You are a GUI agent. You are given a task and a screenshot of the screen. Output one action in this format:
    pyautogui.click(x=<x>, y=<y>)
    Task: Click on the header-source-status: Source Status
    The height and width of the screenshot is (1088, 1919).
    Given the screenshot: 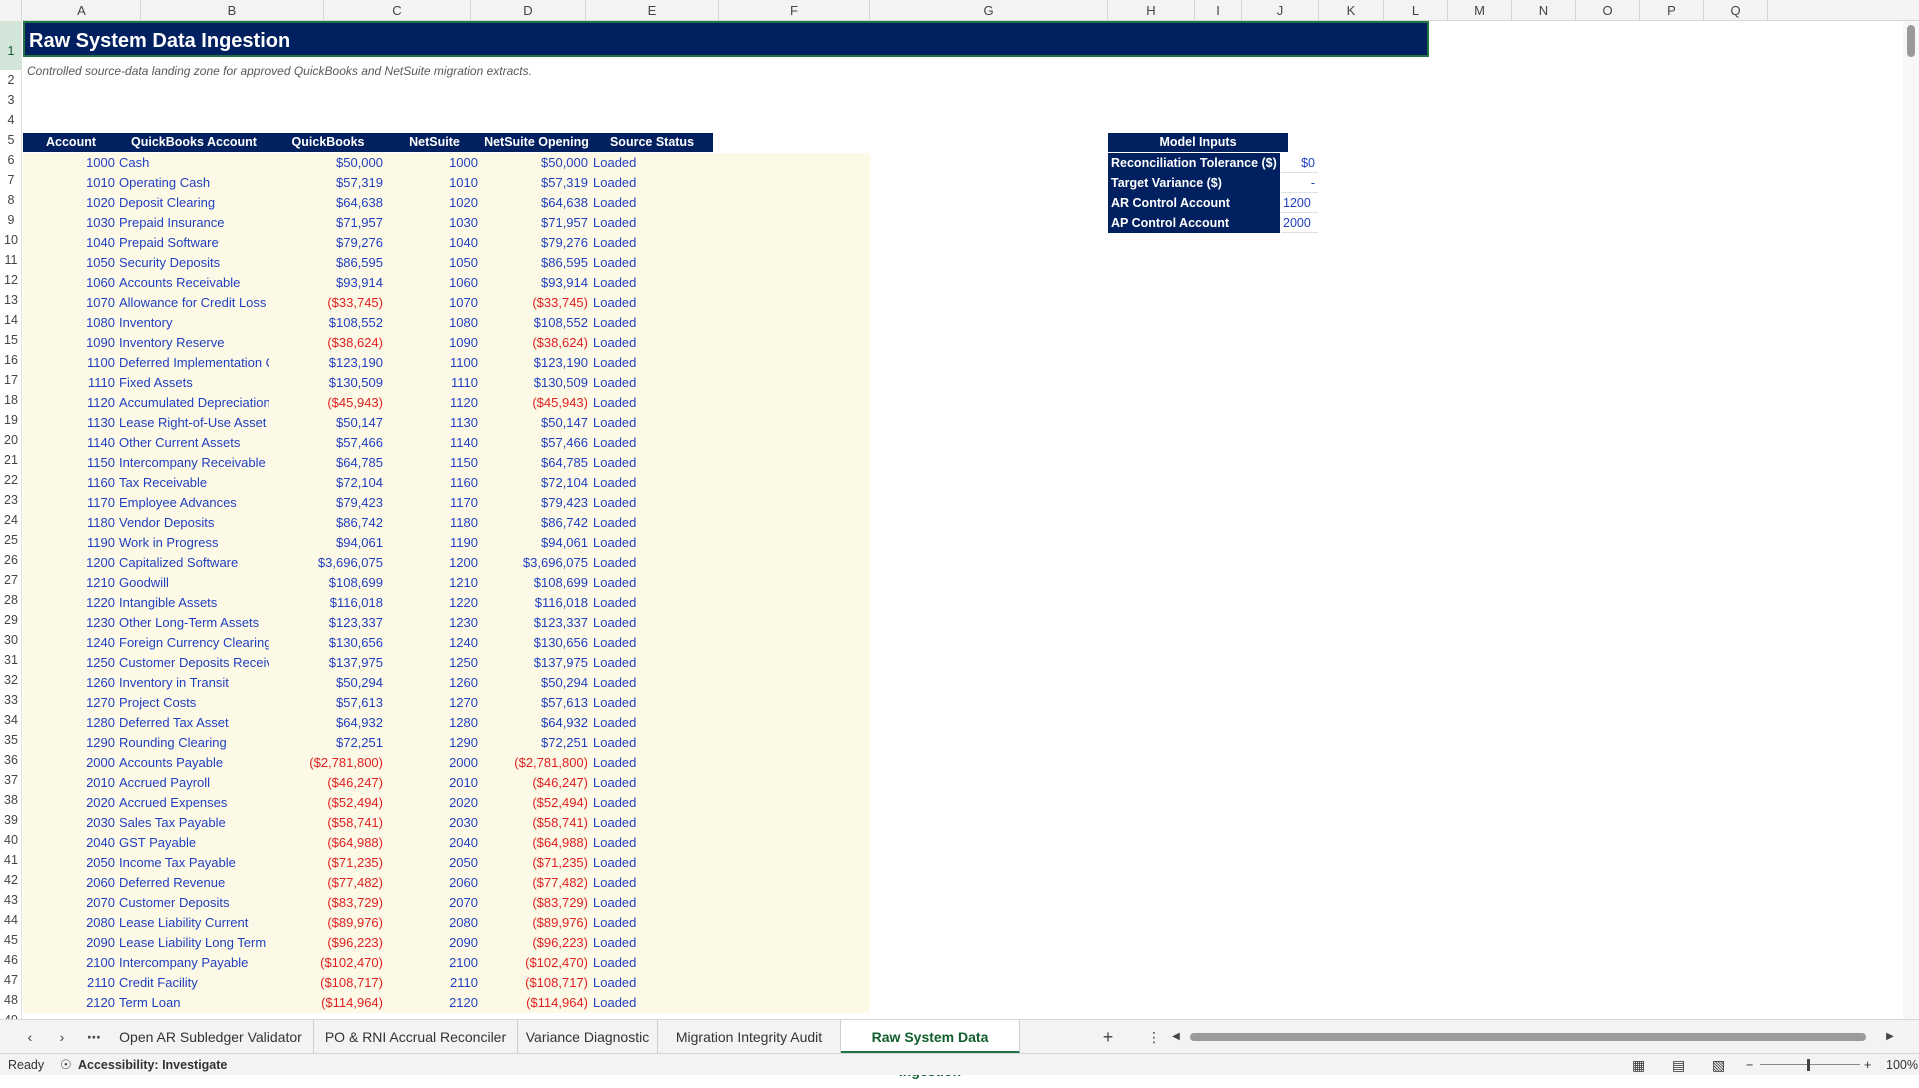 What is the action you would take?
    pyautogui.click(x=652, y=142)
    